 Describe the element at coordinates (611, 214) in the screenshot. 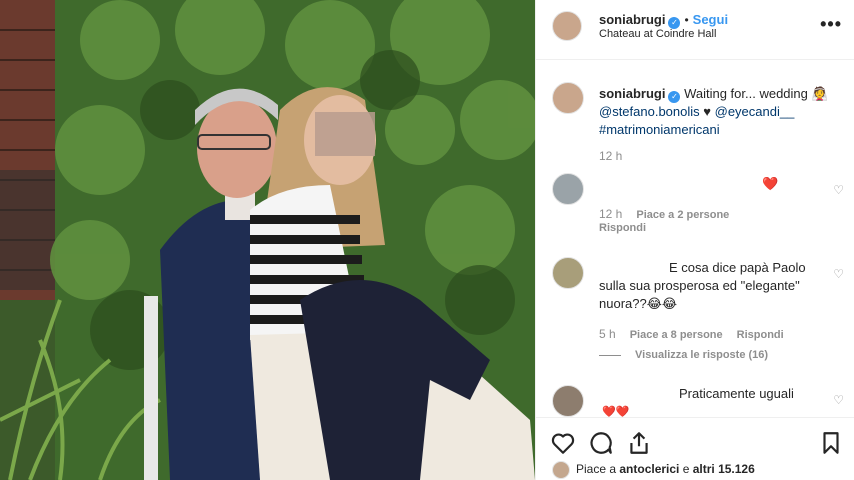

I see `comment-time: 12 h` at that location.